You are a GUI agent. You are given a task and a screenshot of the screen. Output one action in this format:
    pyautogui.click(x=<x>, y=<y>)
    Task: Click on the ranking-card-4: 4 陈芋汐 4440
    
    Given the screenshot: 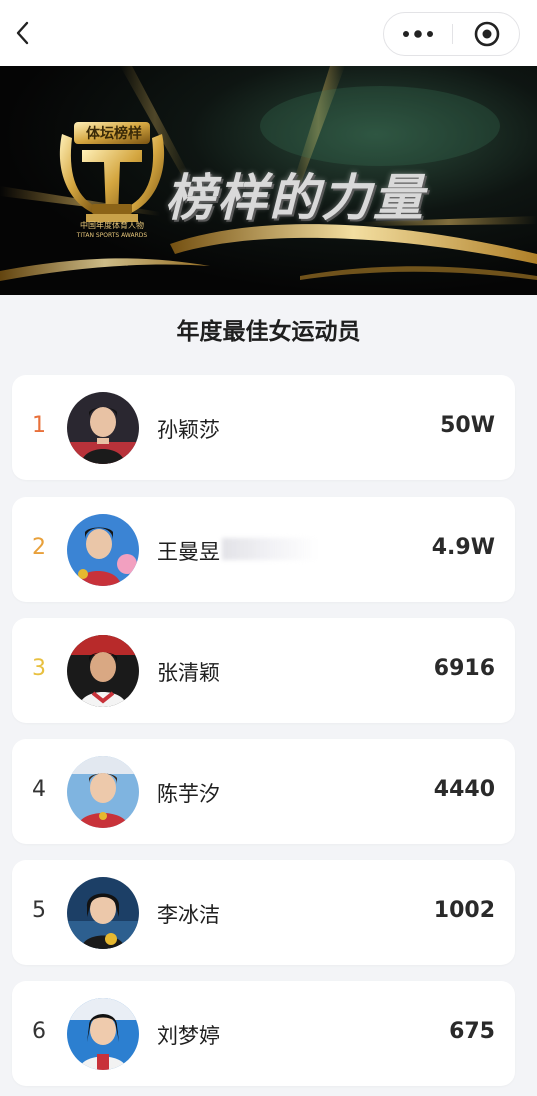 What is the action you would take?
    pyautogui.click(x=263, y=791)
    